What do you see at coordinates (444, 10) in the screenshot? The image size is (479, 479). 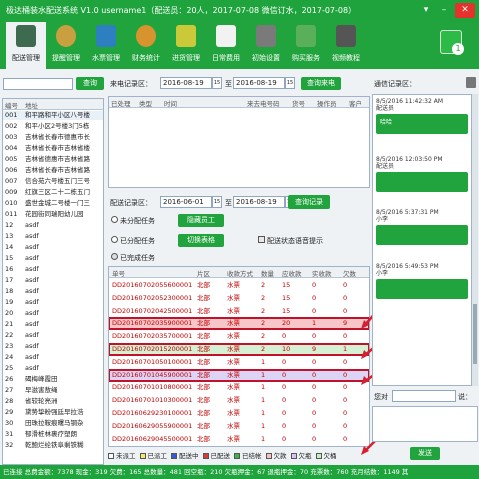 I see `minimize-icon: –` at bounding box center [444, 10].